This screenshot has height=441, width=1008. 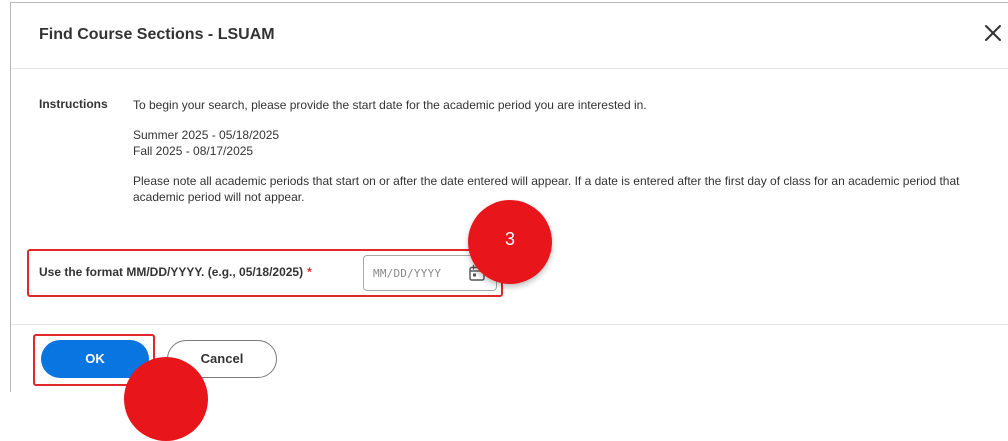 I want to click on dialog-title: Find Course Sections - LSUAM, so click(x=157, y=34).